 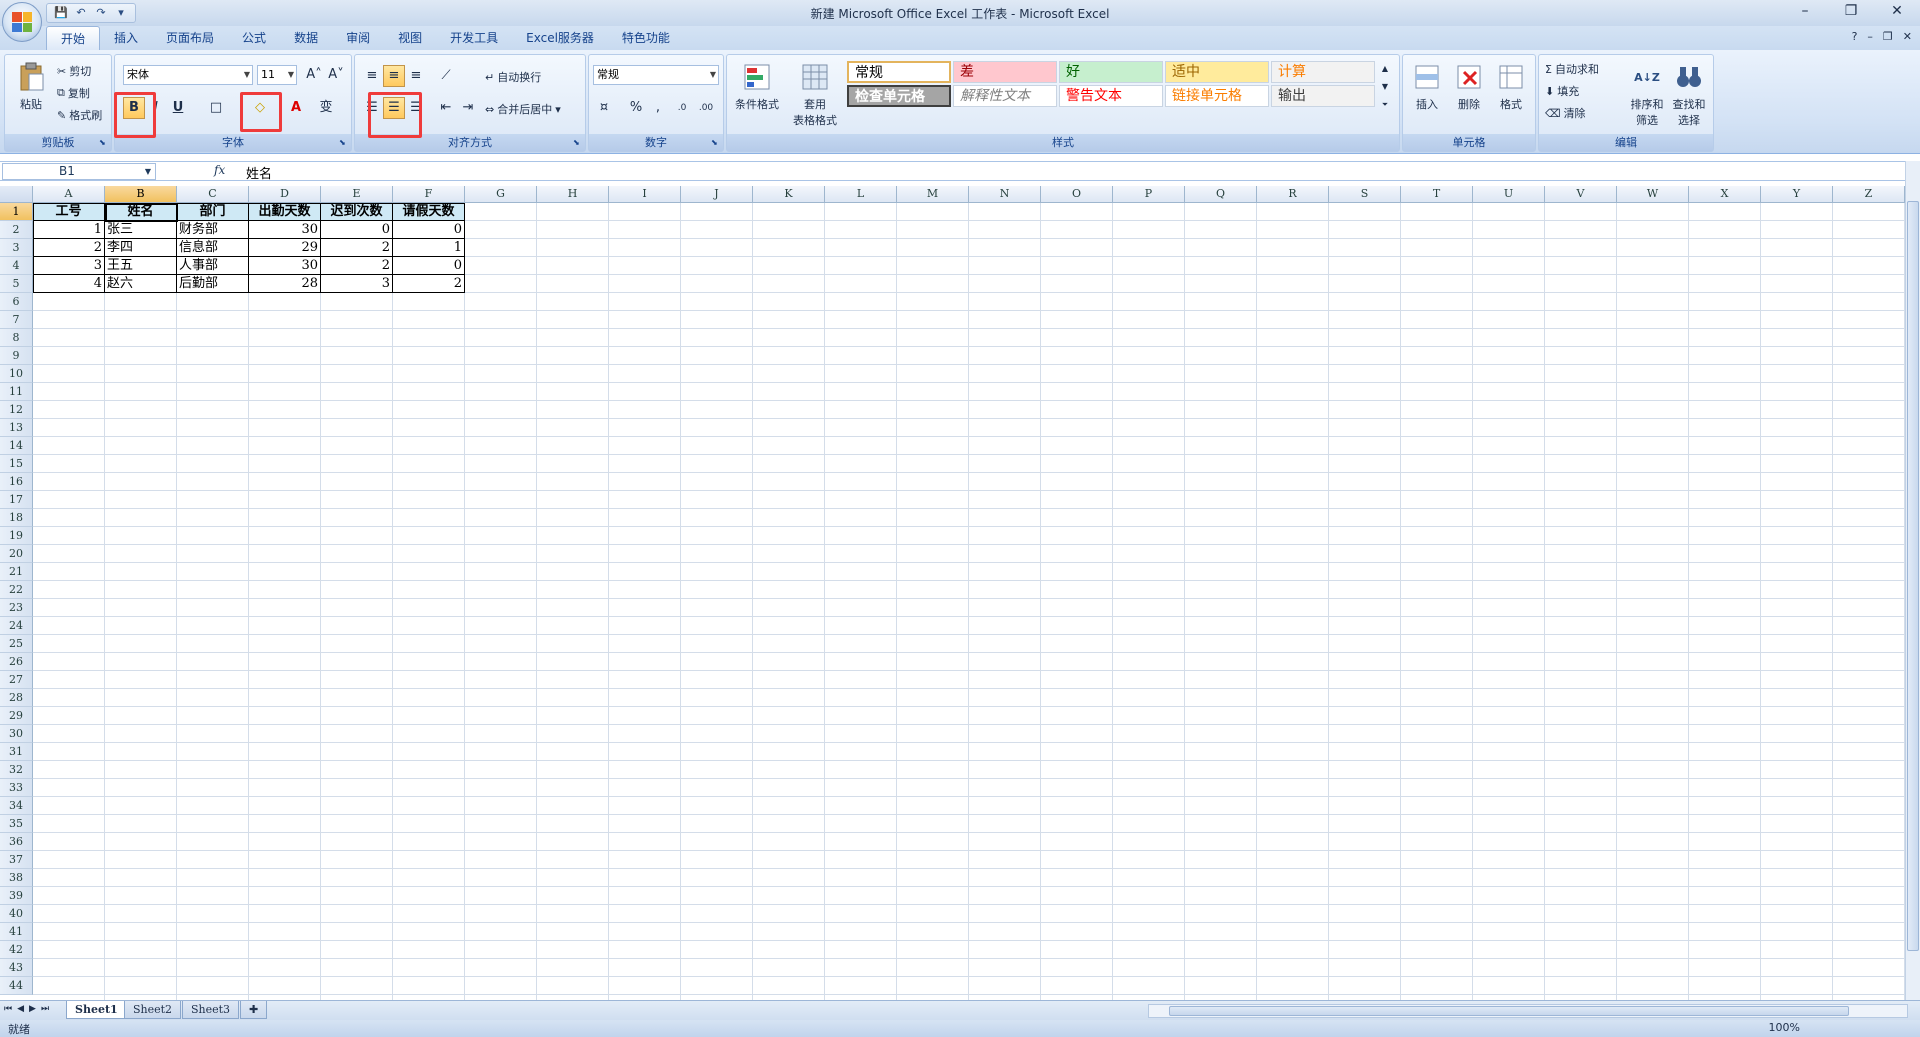 I want to click on prev-sheet-icon: ◀, so click(x=20, y=1009).